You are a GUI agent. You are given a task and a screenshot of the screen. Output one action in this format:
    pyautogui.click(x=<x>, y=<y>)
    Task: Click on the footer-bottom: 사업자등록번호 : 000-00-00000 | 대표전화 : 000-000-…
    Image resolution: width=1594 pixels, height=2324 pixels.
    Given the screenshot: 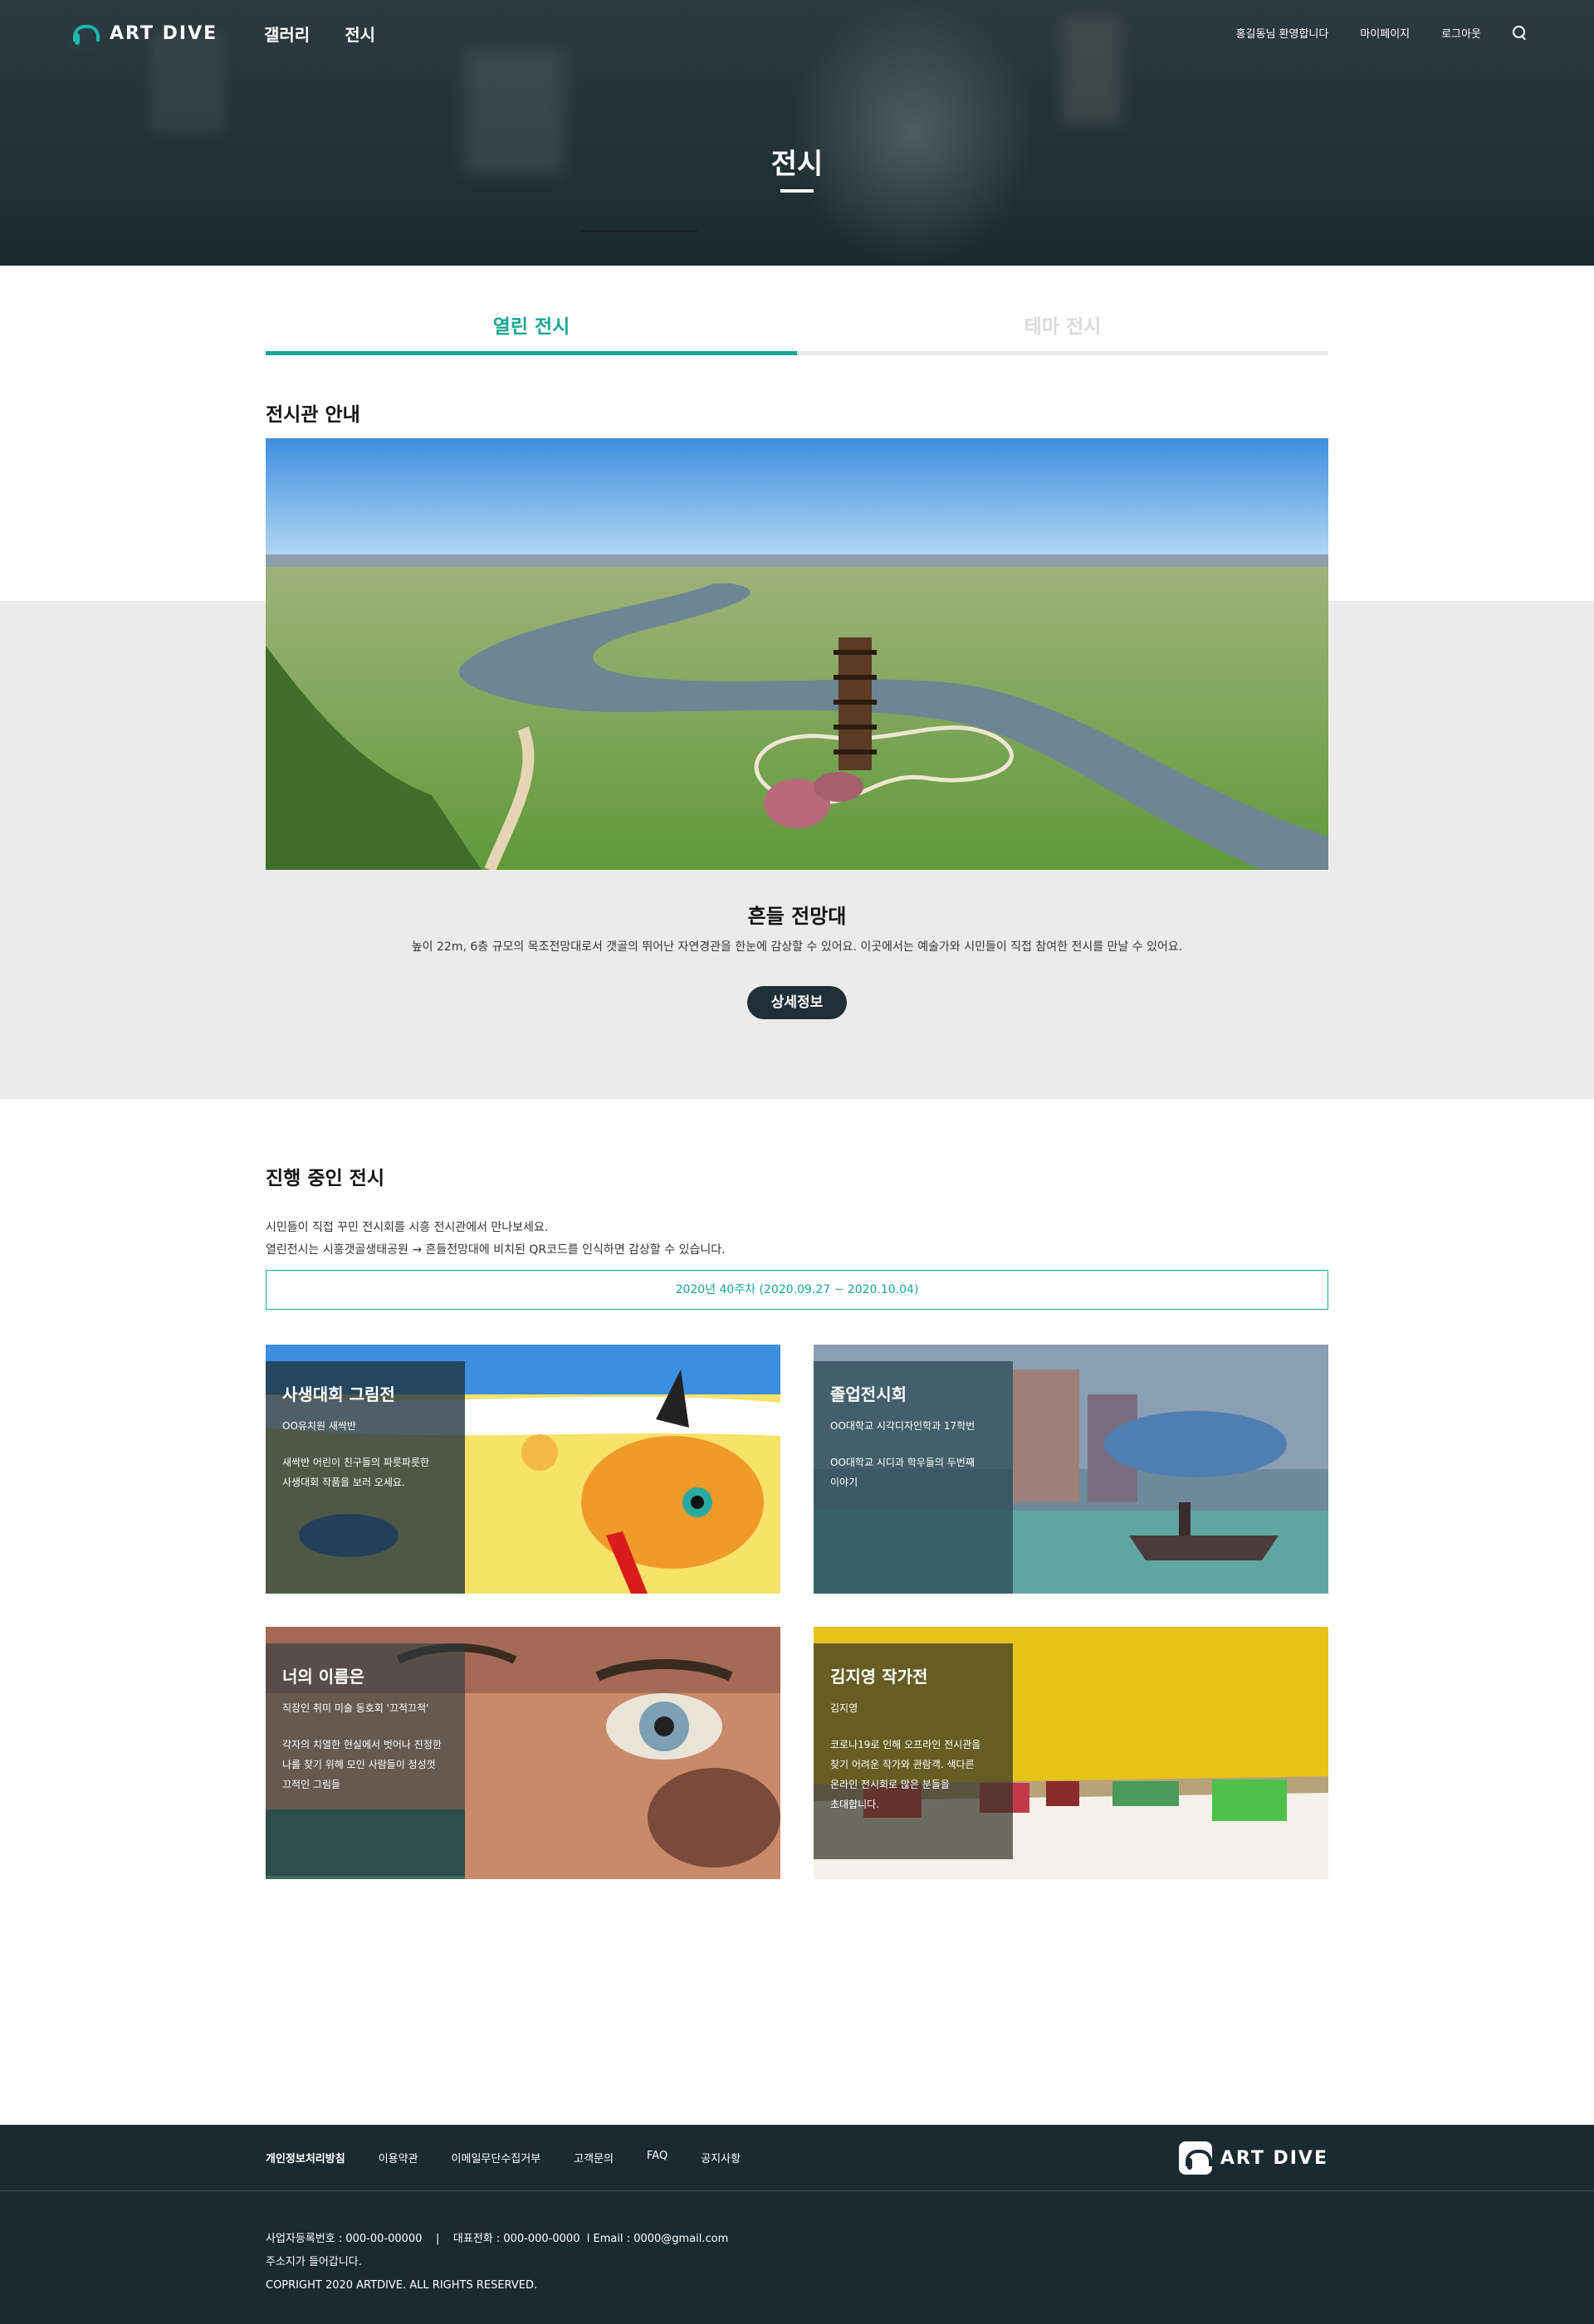 What is the action you would take?
    pyautogui.click(x=797, y=2257)
    